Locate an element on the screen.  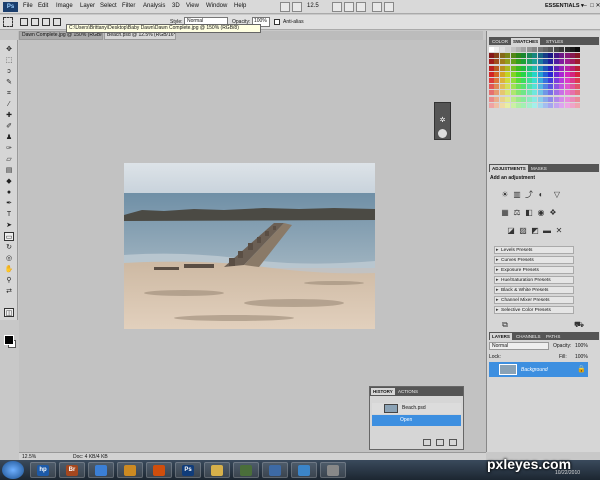
rotate-view-icon is located at coordinates (361, 7).